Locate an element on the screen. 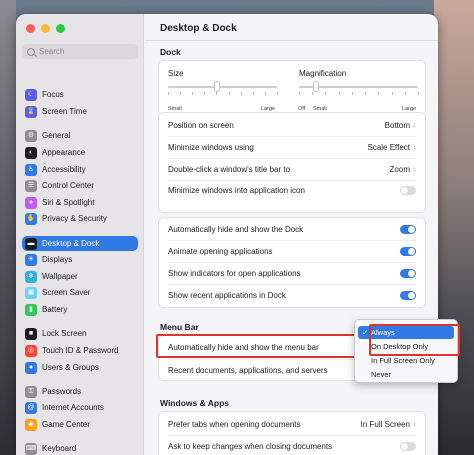 The image size is (474, 455). animate-toggle is located at coordinates (408, 251).